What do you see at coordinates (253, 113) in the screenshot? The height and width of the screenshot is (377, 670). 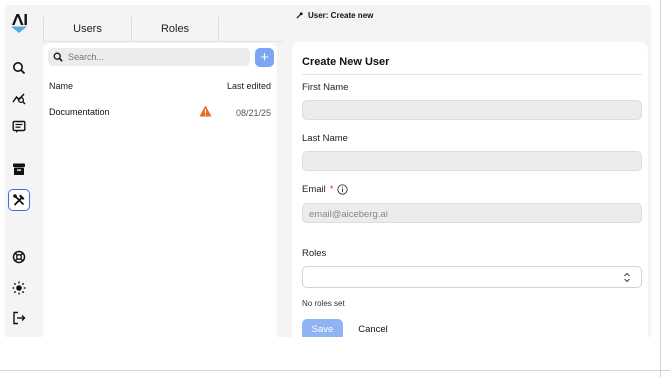 I see `list-item-date: 08/21/25` at bounding box center [253, 113].